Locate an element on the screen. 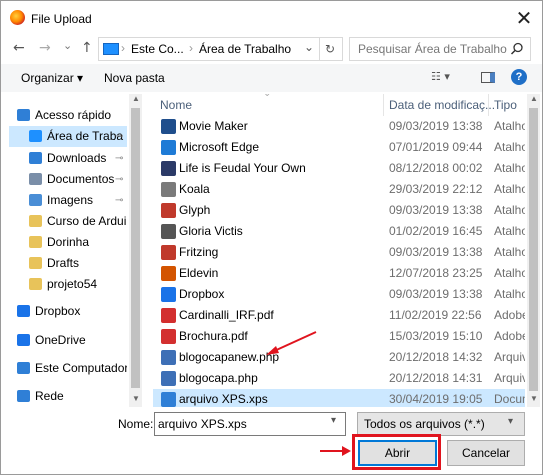 Image resolution: width=543 pixels, height=475 pixels. annotation-arrows is located at coordinates (308, 393).